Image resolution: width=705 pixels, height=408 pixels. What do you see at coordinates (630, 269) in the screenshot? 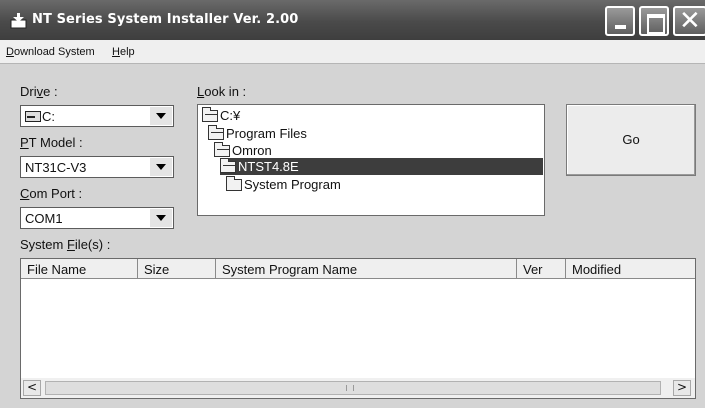
I see `column-modified: Modified` at bounding box center [630, 269].